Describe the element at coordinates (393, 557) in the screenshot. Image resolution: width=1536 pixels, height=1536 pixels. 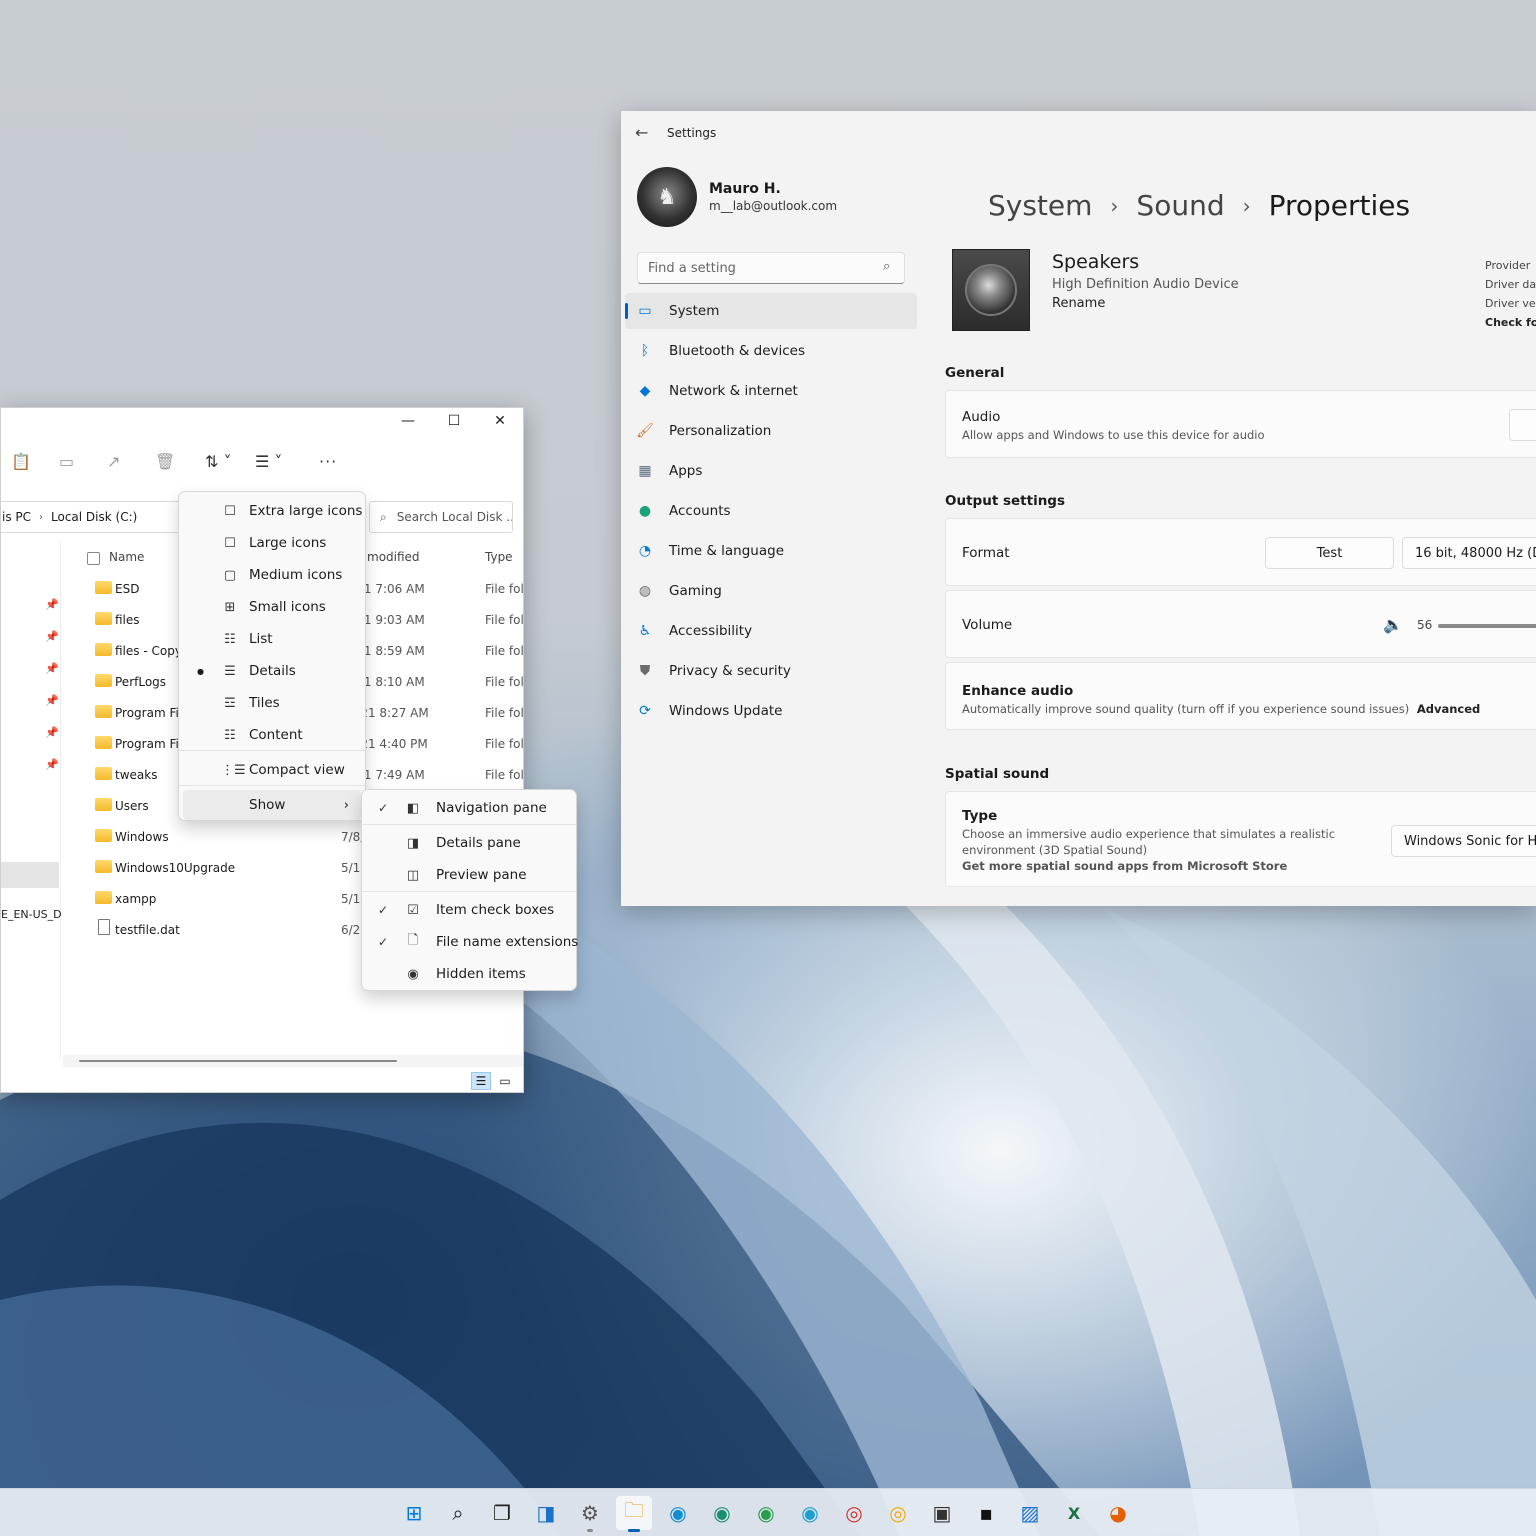
I see `column-modified: modified` at that location.